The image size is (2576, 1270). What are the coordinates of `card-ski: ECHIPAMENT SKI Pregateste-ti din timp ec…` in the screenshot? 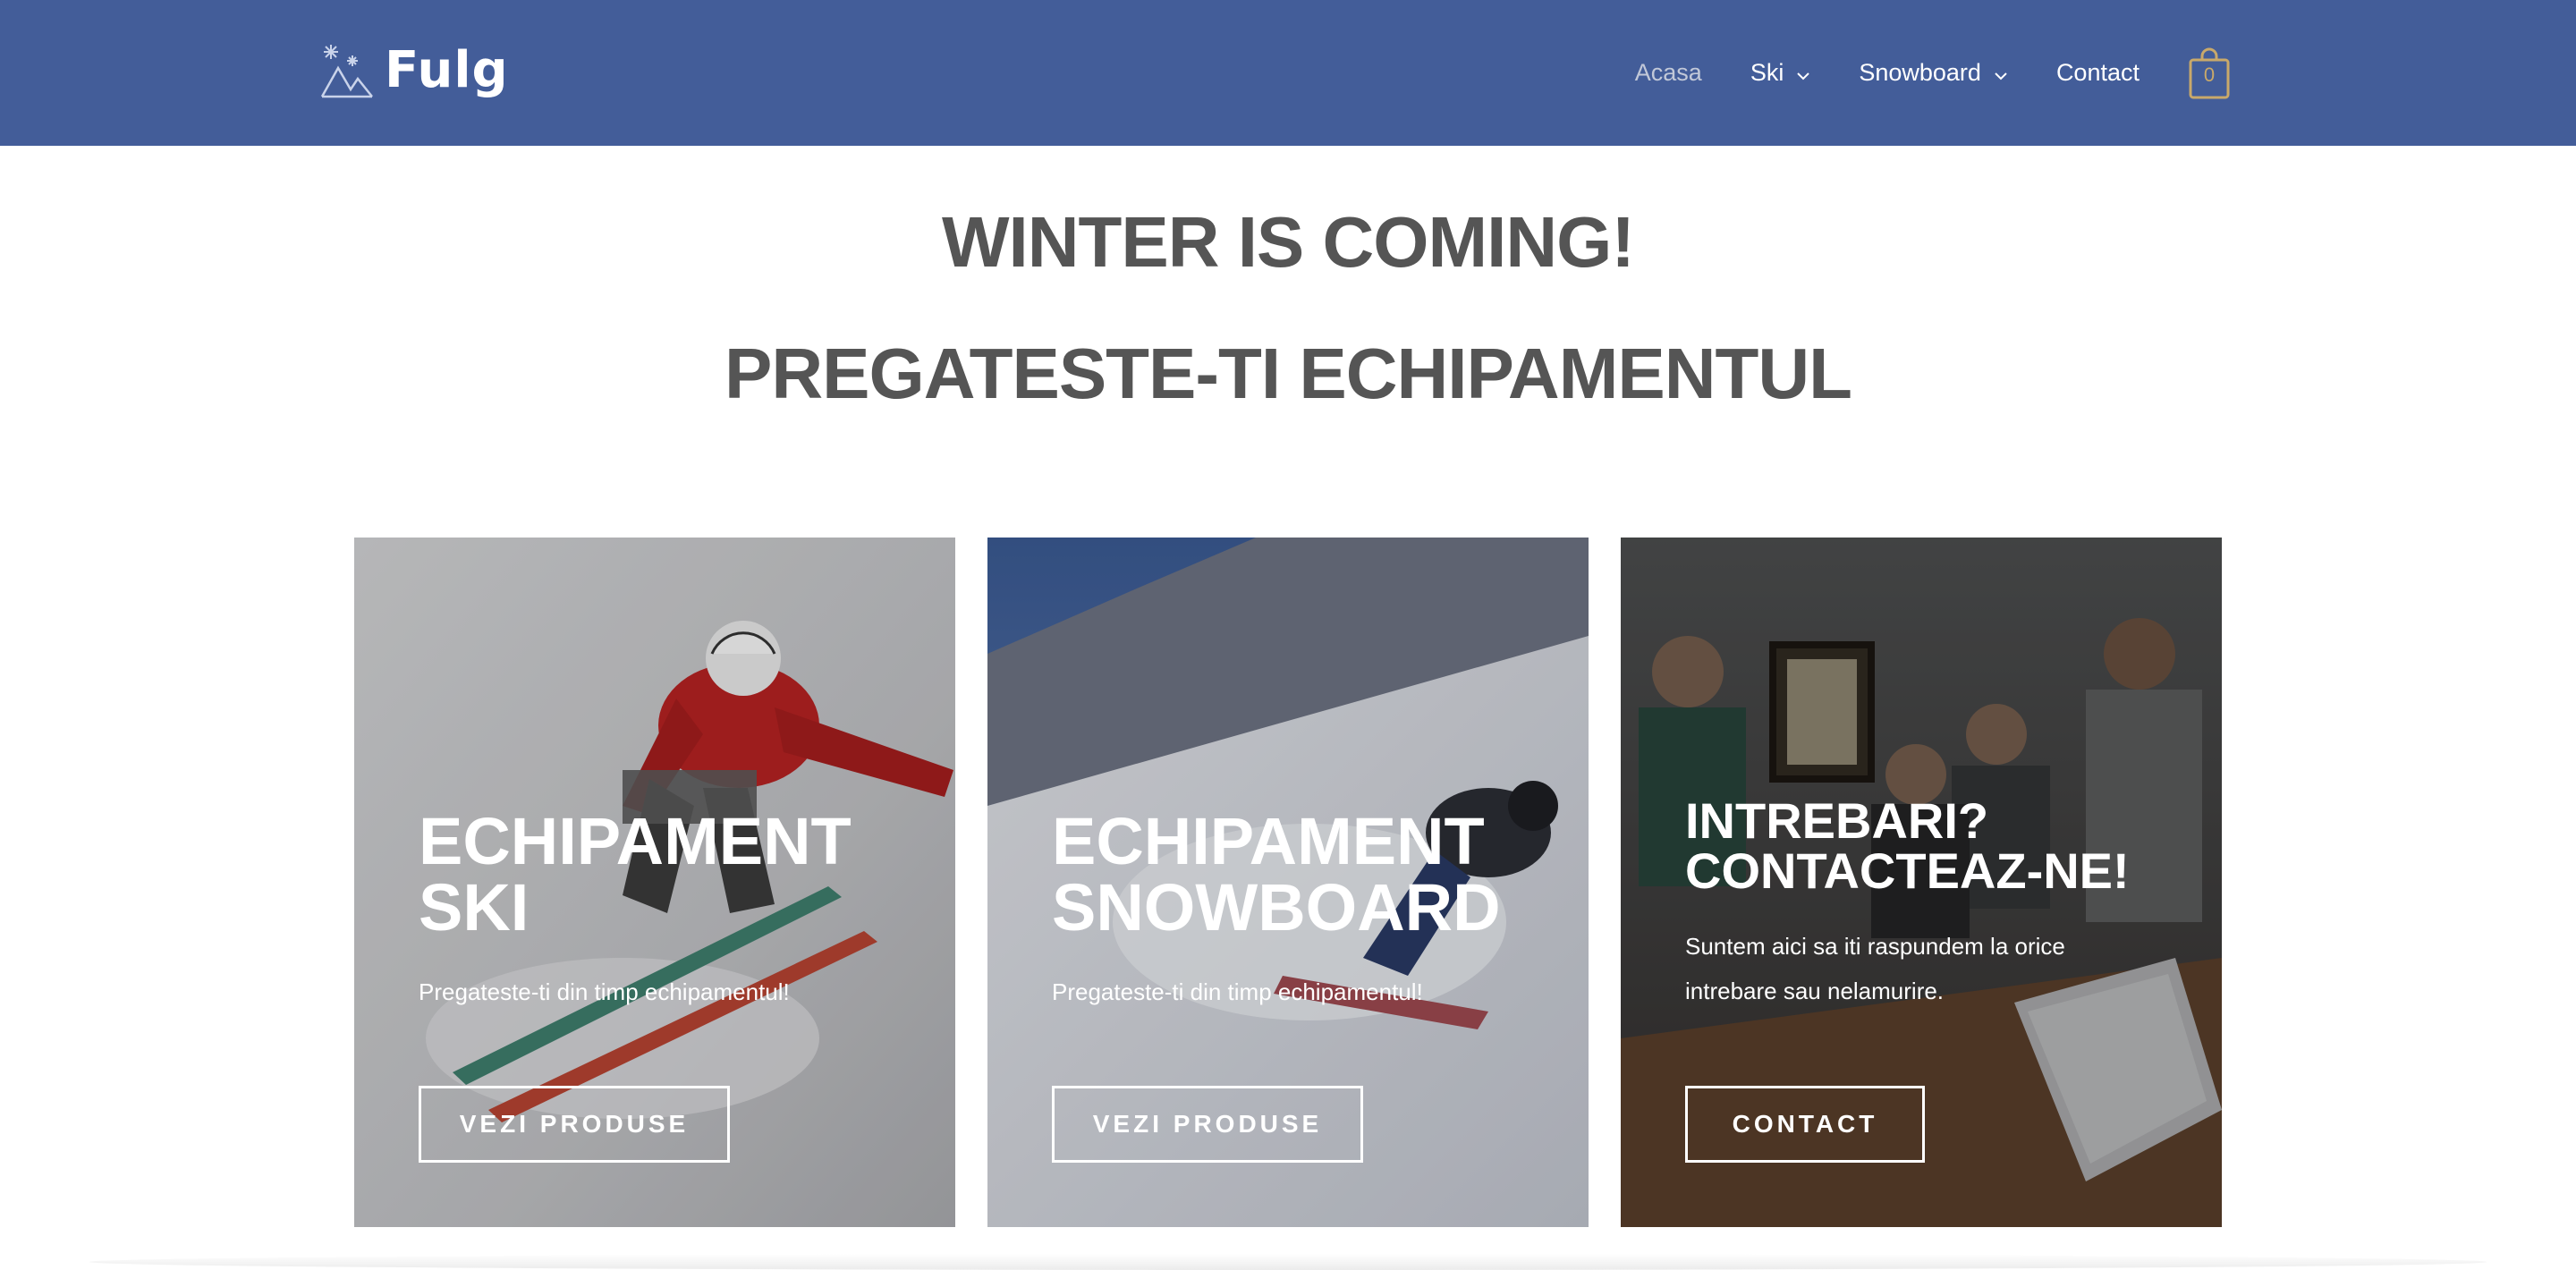 It's located at (654, 883).